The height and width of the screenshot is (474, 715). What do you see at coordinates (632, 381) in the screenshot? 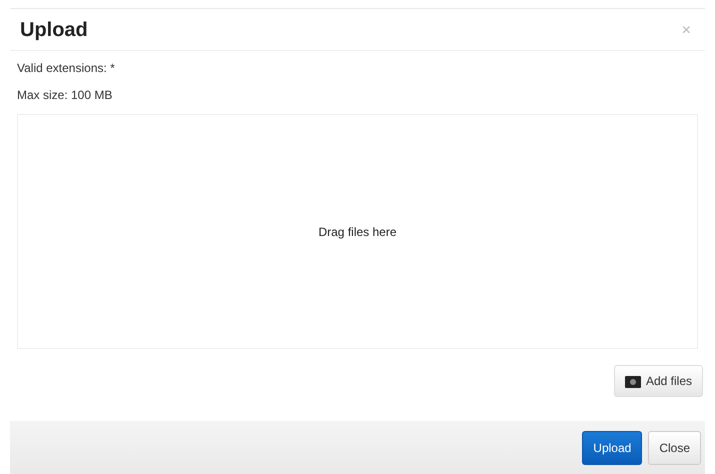
I see `camera-icon` at bounding box center [632, 381].